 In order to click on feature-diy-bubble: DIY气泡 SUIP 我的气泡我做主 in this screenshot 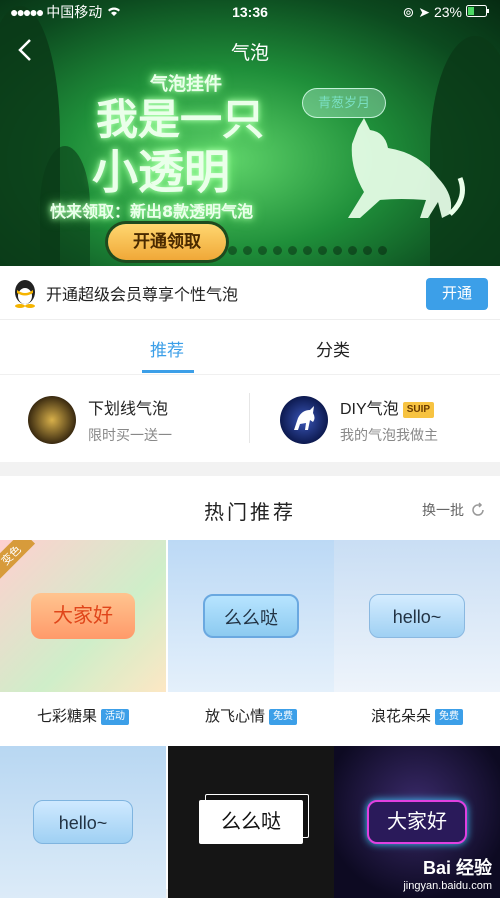, I will do `click(359, 420)`.